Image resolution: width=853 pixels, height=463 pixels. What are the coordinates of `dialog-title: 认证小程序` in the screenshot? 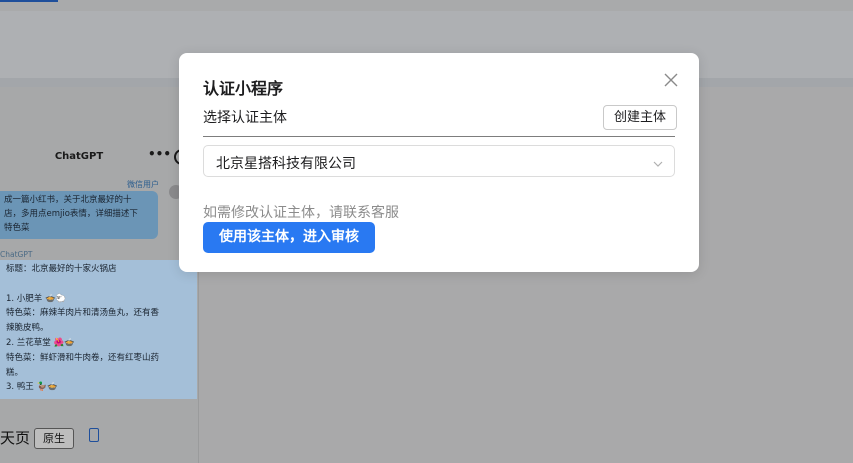 It's located at (243, 88).